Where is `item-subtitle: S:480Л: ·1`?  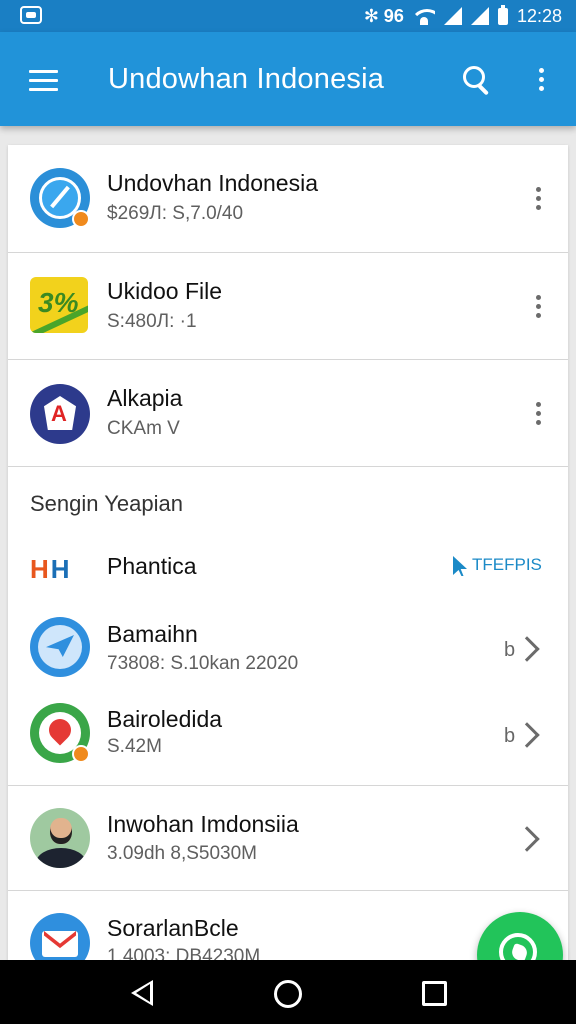 item-subtitle: S:480Л: ·1 is located at coordinates (152, 321).